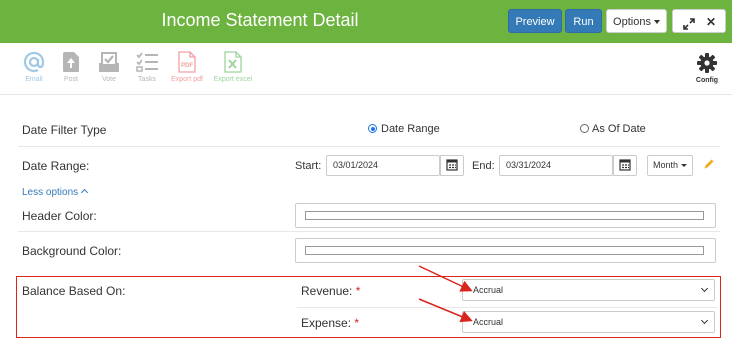 This screenshot has height=358, width=732. Describe the element at coordinates (583, 21) in the screenshot. I see `run-button: Run` at that location.